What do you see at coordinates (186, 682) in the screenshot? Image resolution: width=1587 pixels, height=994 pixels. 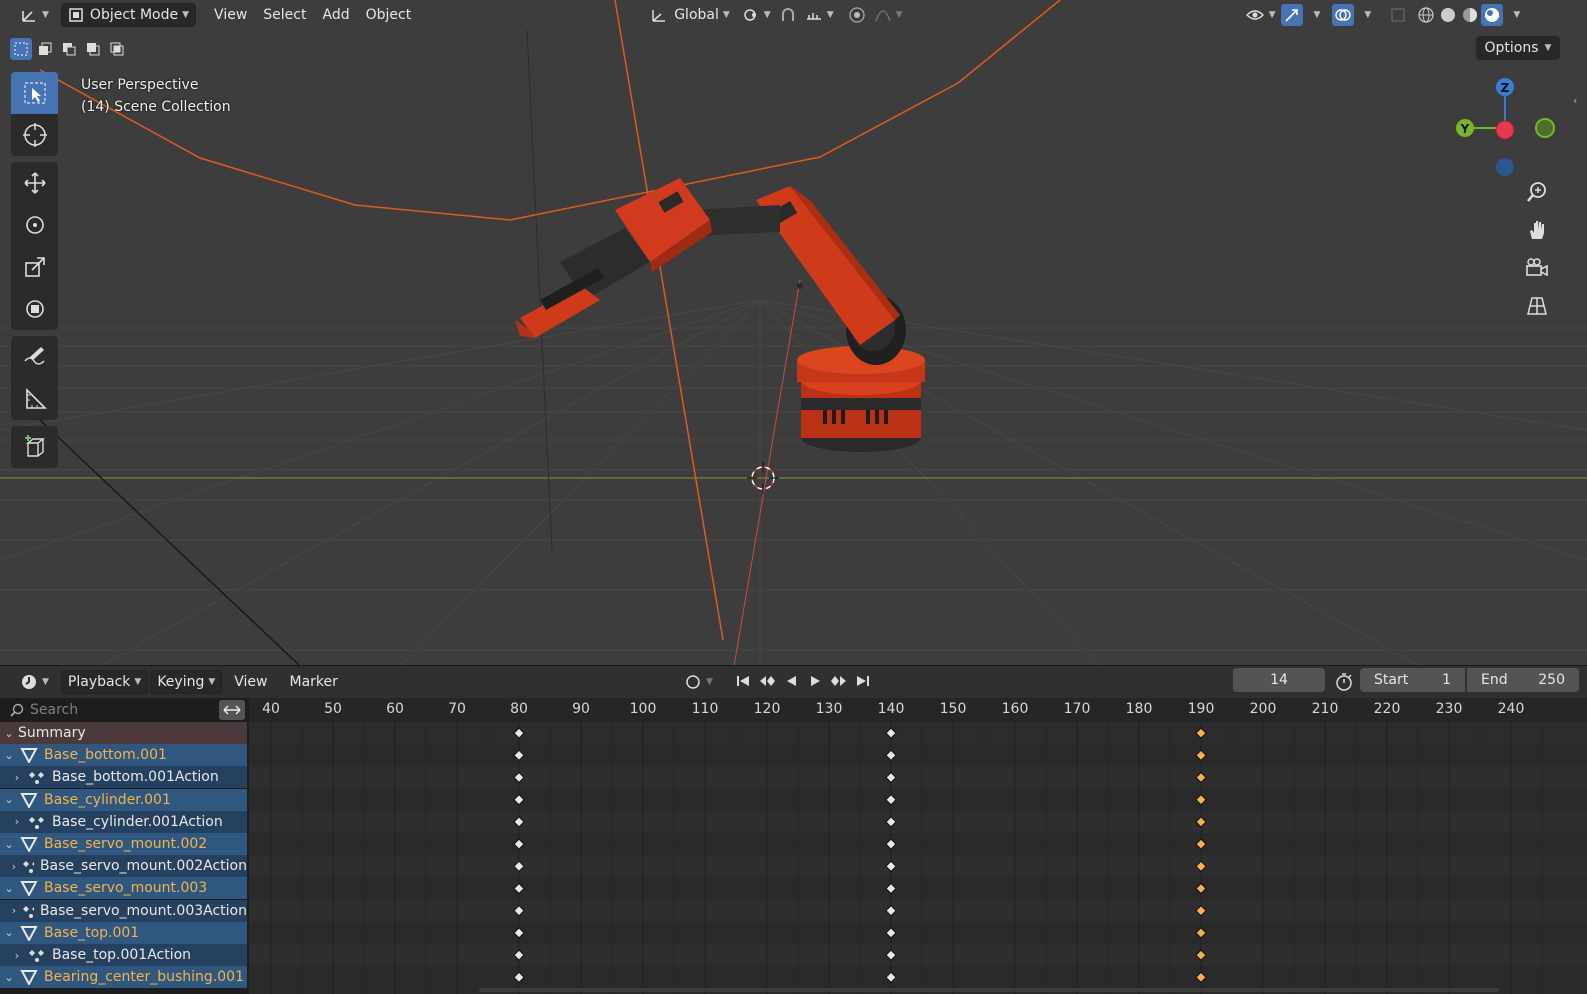 I see `keying-menu: Keying ▼` at bounding box center [186, 682].